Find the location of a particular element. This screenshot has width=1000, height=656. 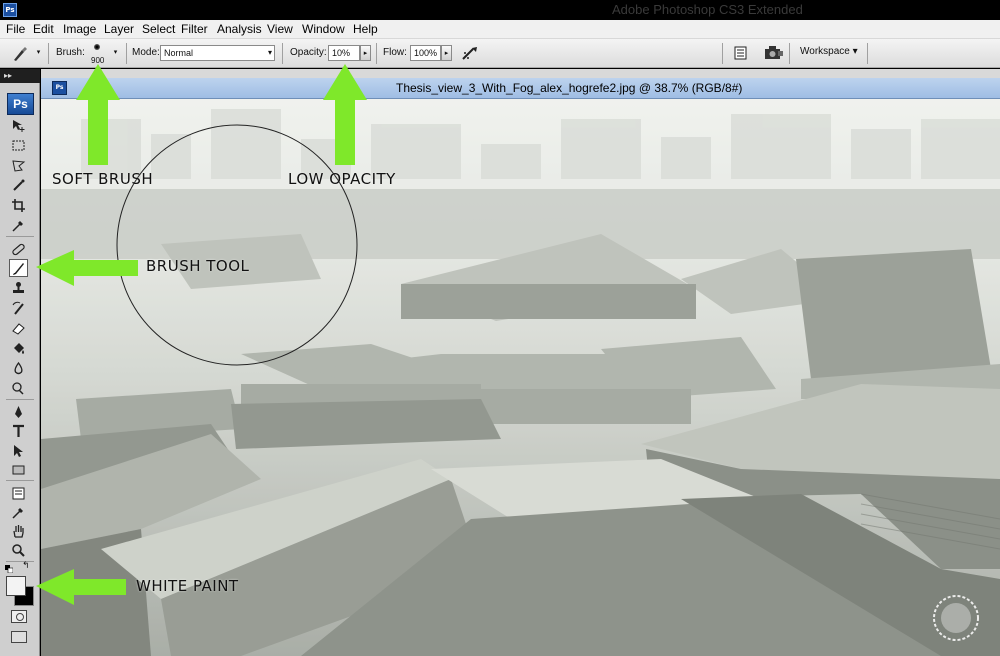

eyedropper-tool is located at coordinates (18, 225).